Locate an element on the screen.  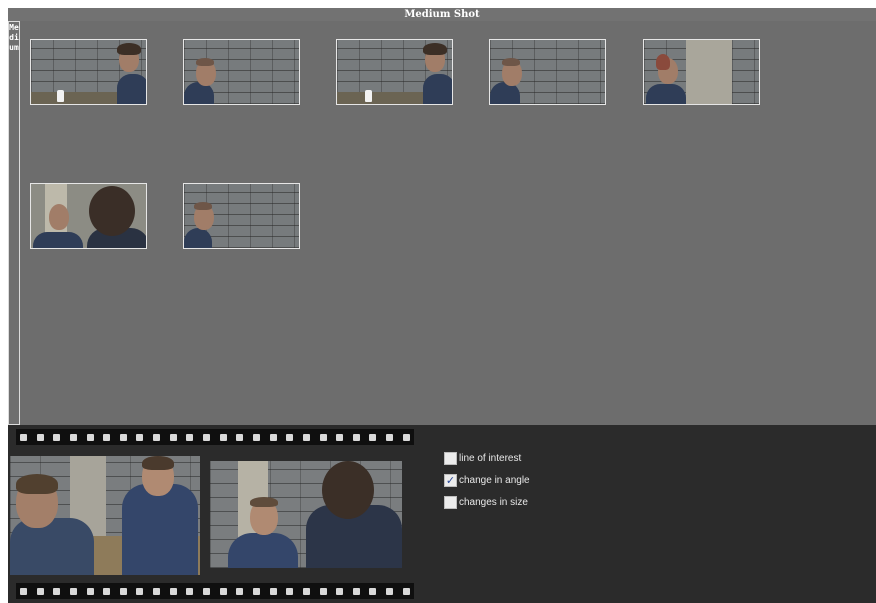
changes-in-size-checkbox is located at coordinates (450, 502).